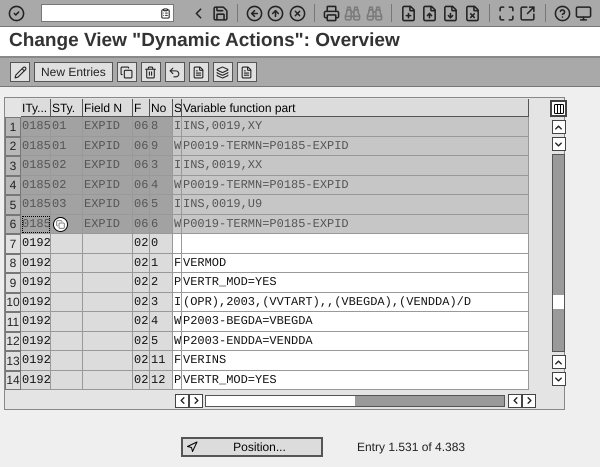  I want to click on column-header: F, so click(141, 108).